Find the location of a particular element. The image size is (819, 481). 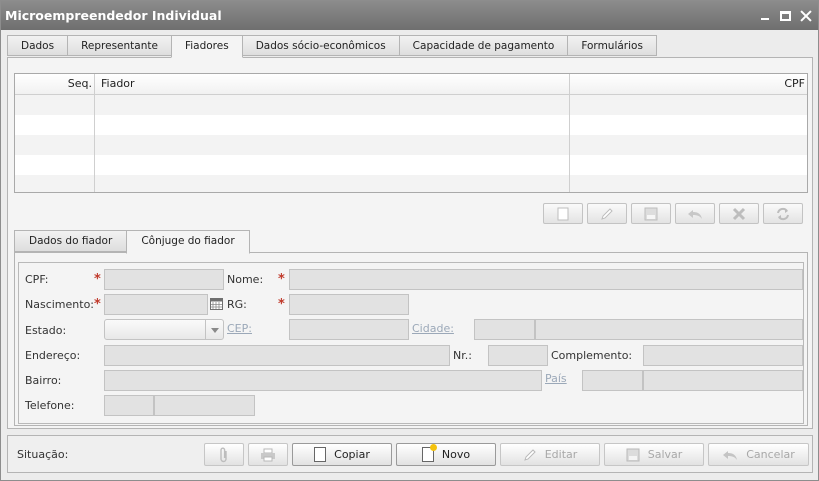

cidade-name-field is located at coordinates (669, 329).